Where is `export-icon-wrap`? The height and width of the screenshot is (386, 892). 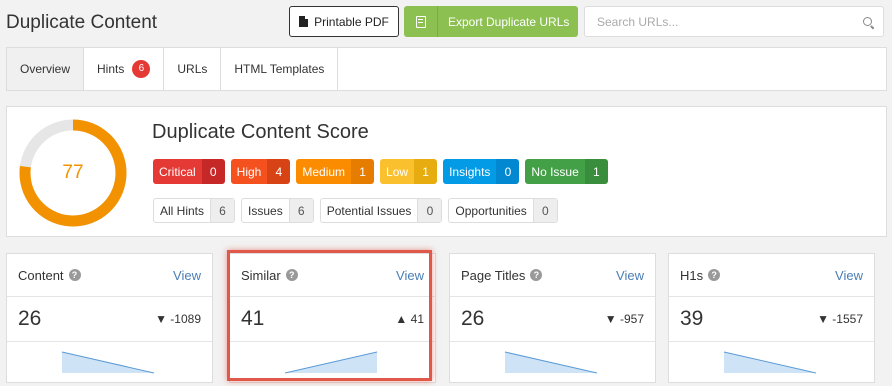 export-icon-wrap is located at coordinates (421, 21).